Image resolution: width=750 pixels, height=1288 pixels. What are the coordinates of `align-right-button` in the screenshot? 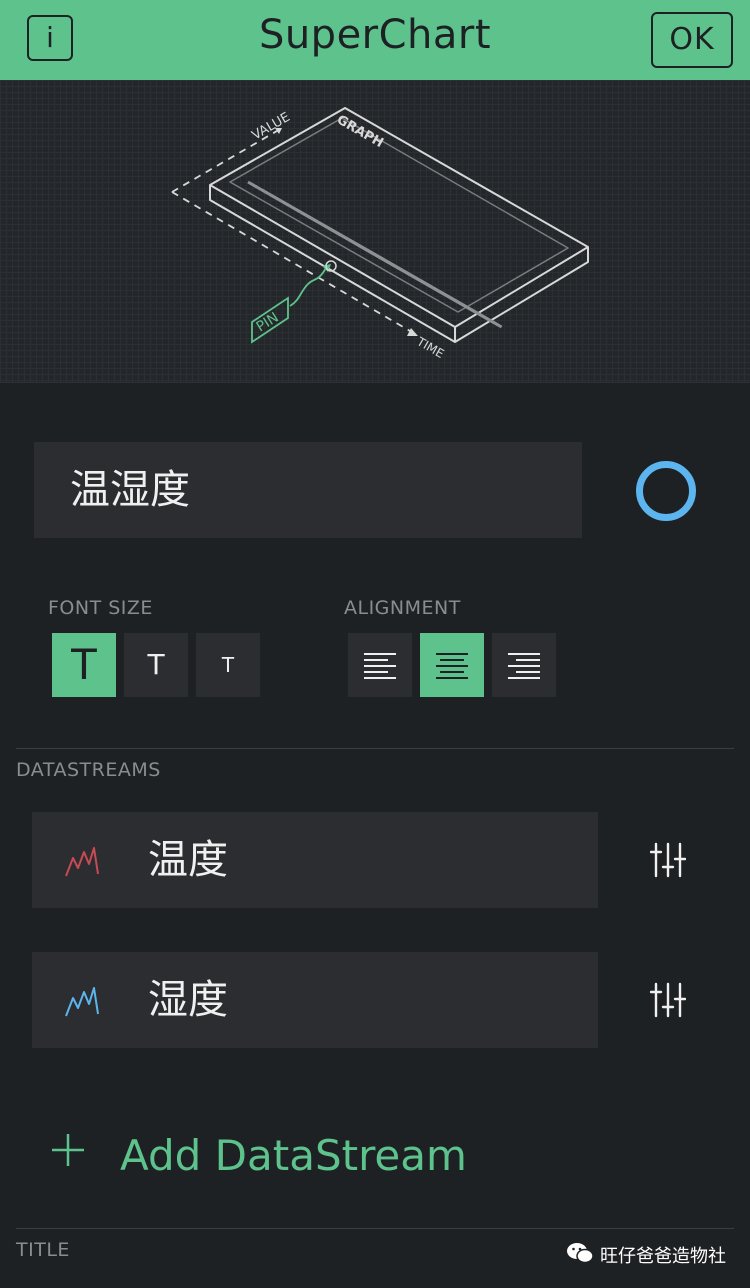 It's located at (524, 665).